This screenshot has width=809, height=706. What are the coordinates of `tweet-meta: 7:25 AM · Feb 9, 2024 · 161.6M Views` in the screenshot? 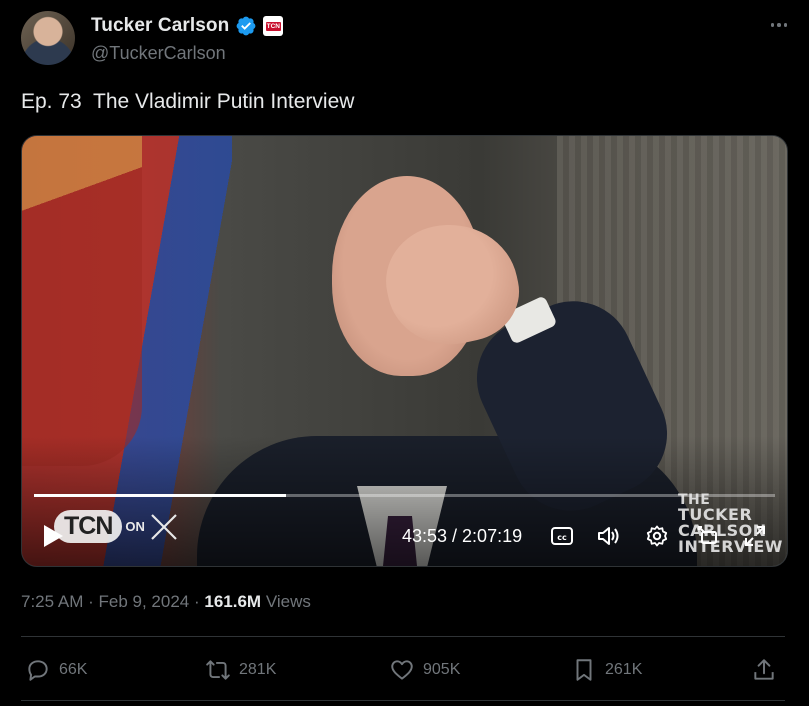 It's located at (166, 602).